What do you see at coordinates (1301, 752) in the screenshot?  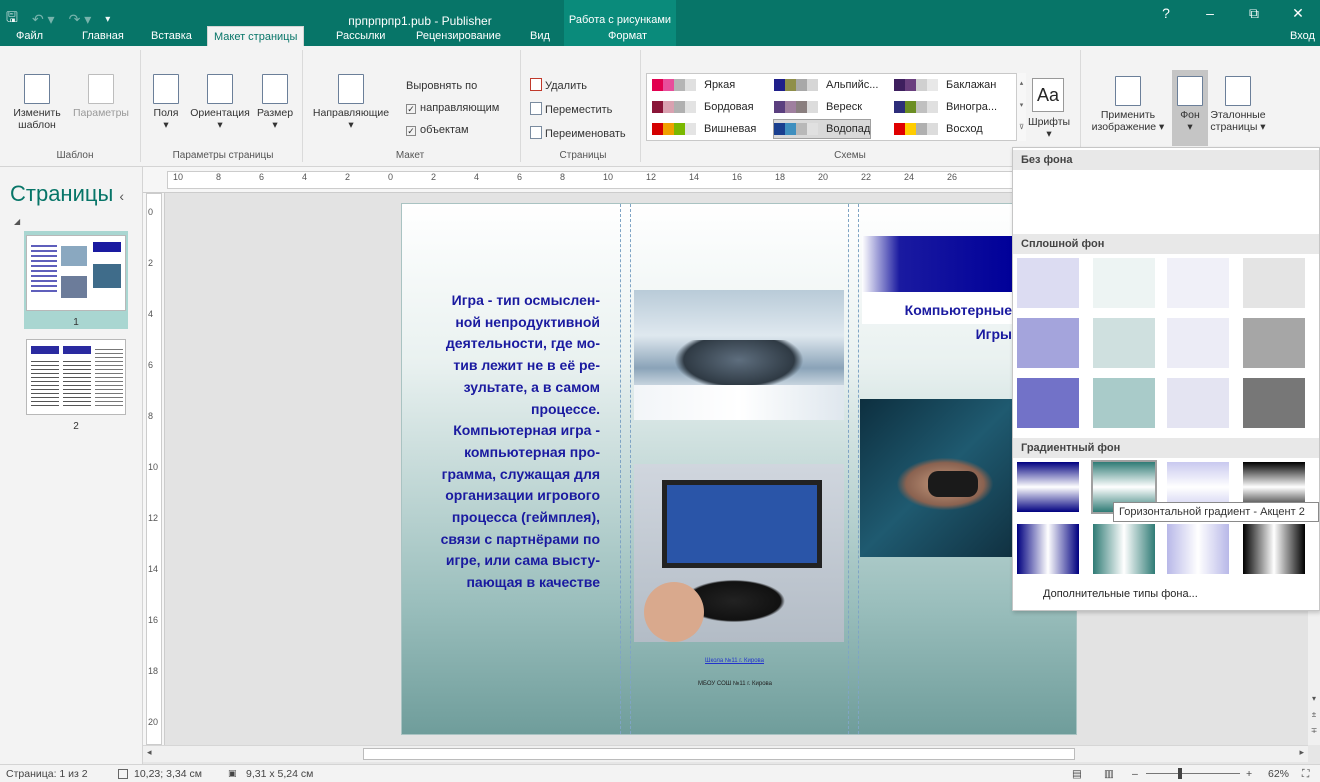 I see `scroll-right-icon: ▸` at bounding box center [1301, 752].